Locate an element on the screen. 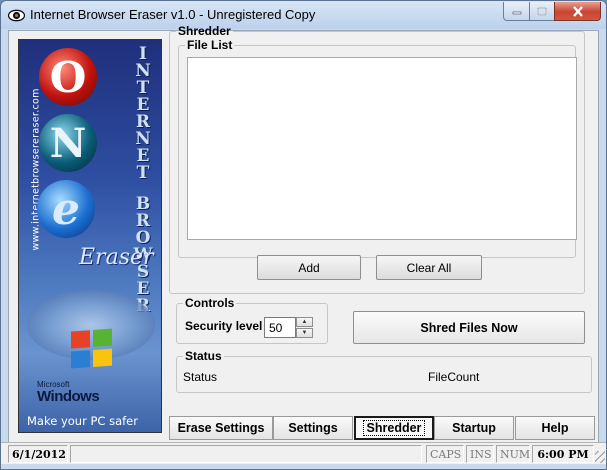 The image size is (607, 470). status-group-title: Status is located at coordinates (203, 356).